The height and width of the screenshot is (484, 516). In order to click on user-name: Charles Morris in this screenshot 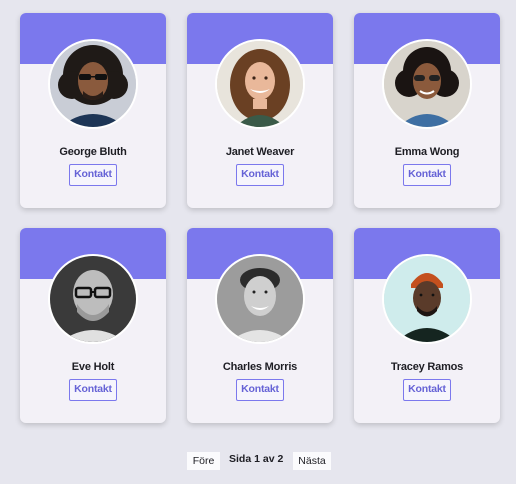, I will do `click(260, 367)`.